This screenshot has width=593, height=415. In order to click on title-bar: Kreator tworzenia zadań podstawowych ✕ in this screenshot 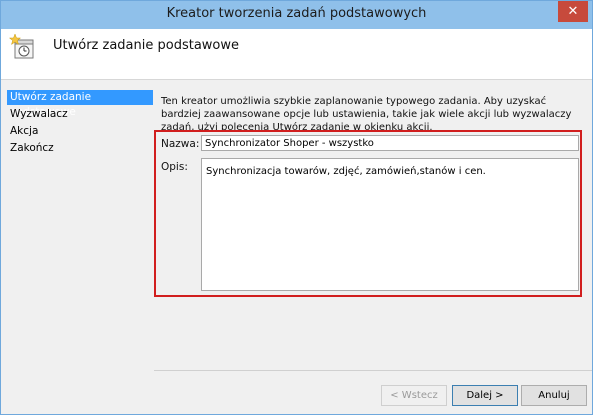, I will do `click(296, 15)`.